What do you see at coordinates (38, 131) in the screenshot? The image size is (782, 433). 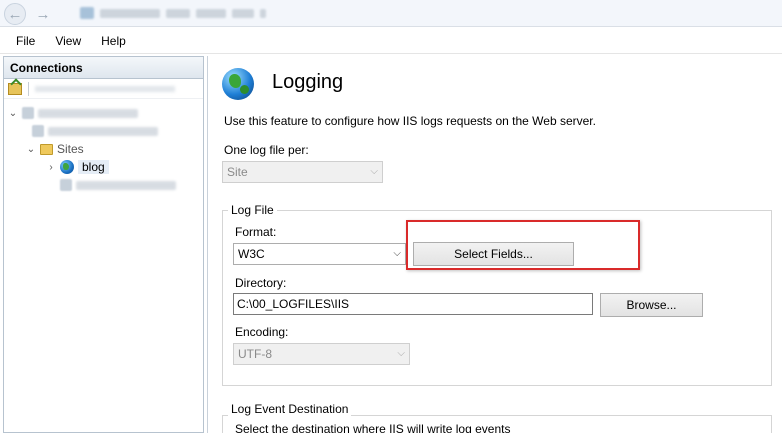 I see `app-pools-icon` at bounding box center [38, 131].